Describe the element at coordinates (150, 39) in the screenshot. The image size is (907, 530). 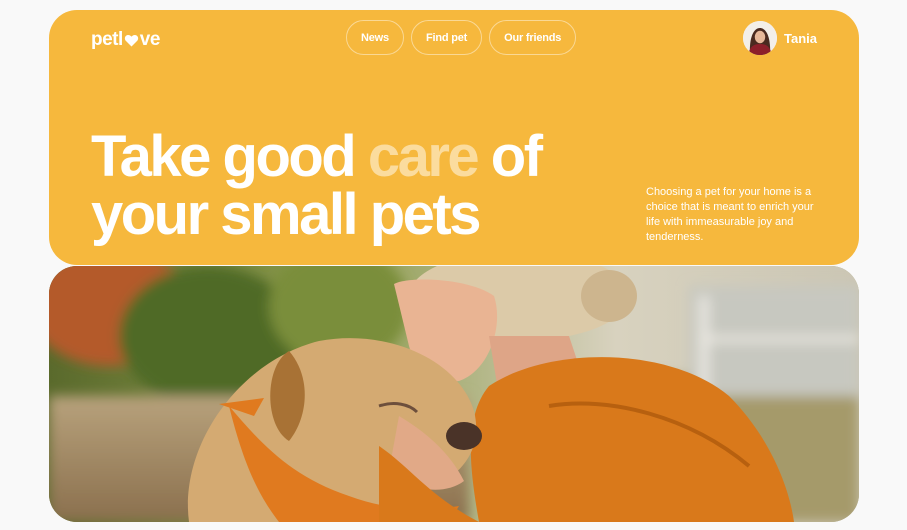
I see `logo-text-right: ve` at that location.